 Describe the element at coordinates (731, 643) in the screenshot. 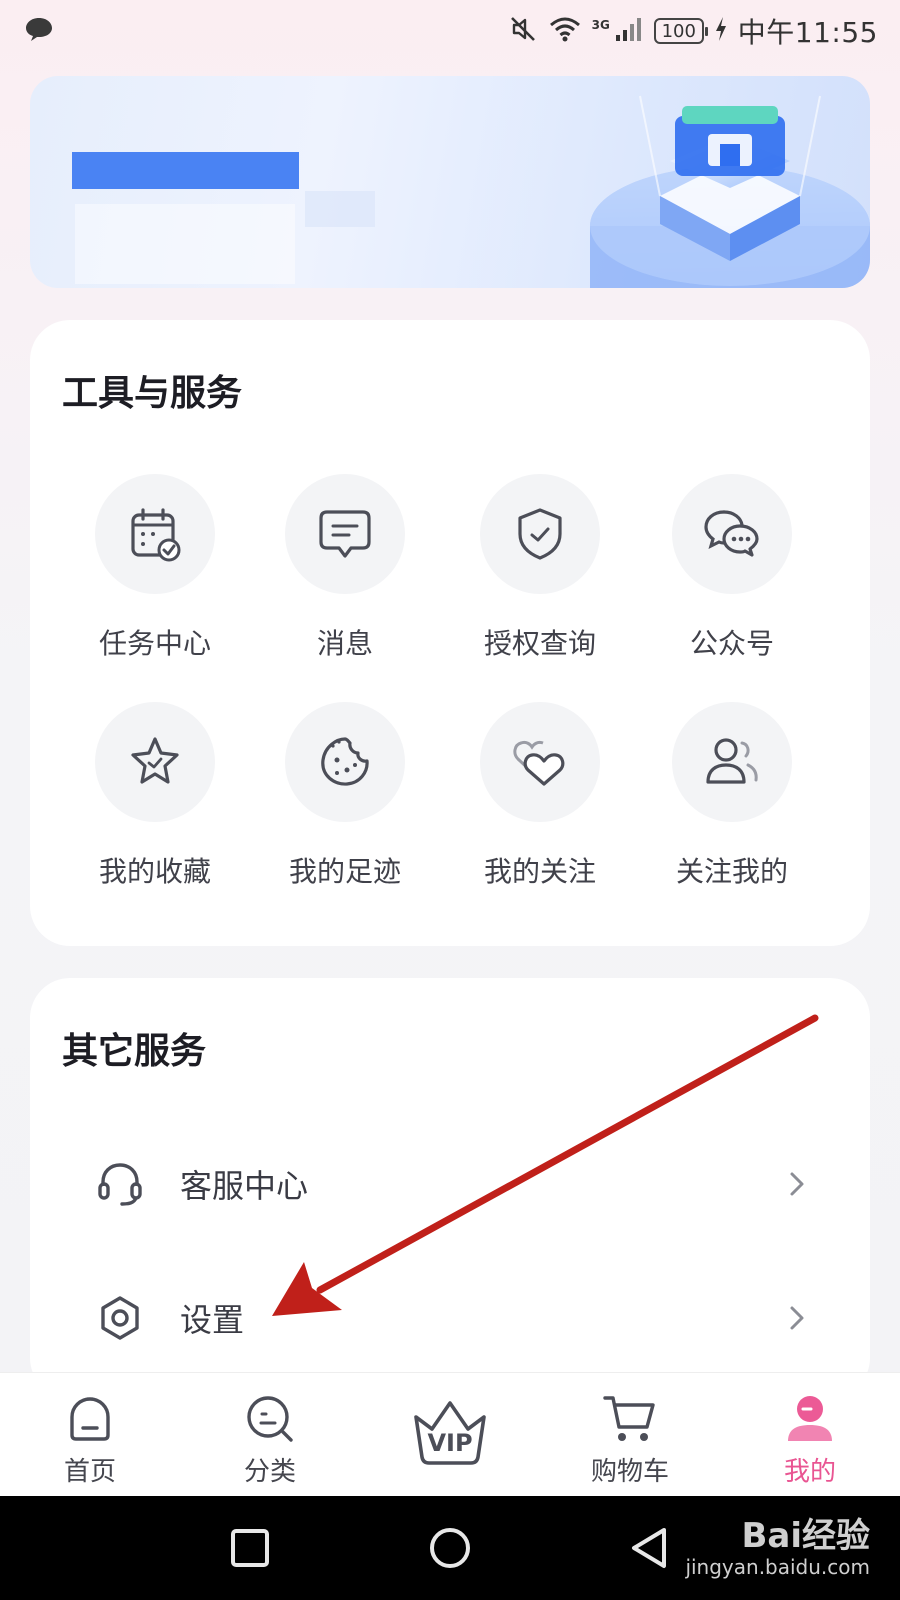

I see `grid-label: 公众号` at that location.